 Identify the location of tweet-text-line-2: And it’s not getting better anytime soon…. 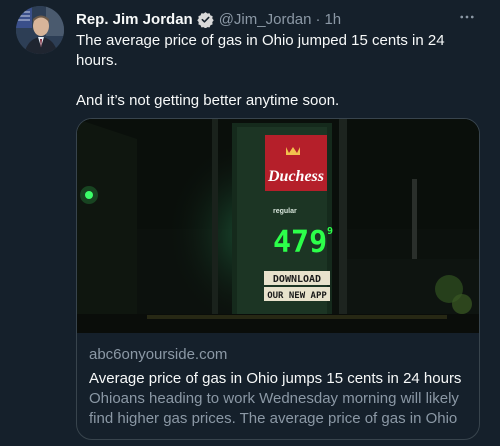
(208, 100).